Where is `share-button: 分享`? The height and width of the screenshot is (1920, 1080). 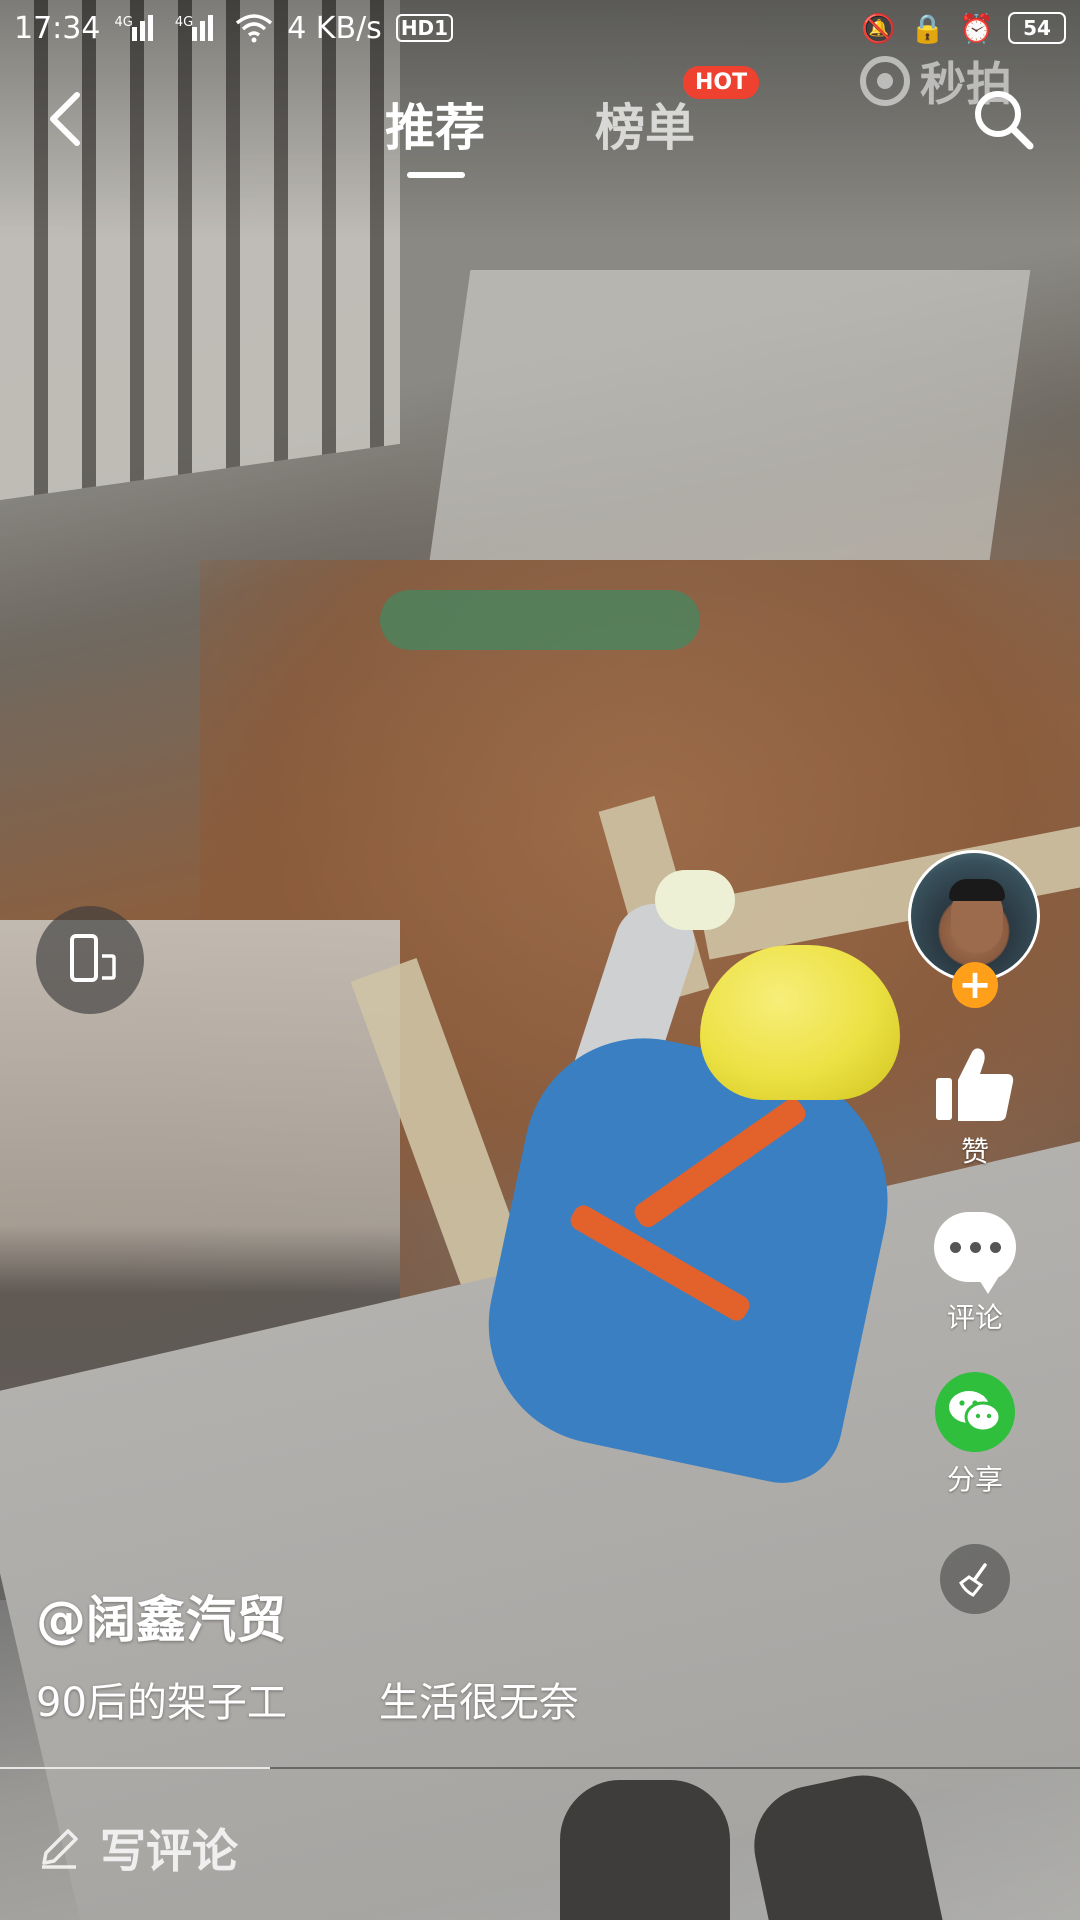
share-button: 分享 is located at coordinates (975, 1435).